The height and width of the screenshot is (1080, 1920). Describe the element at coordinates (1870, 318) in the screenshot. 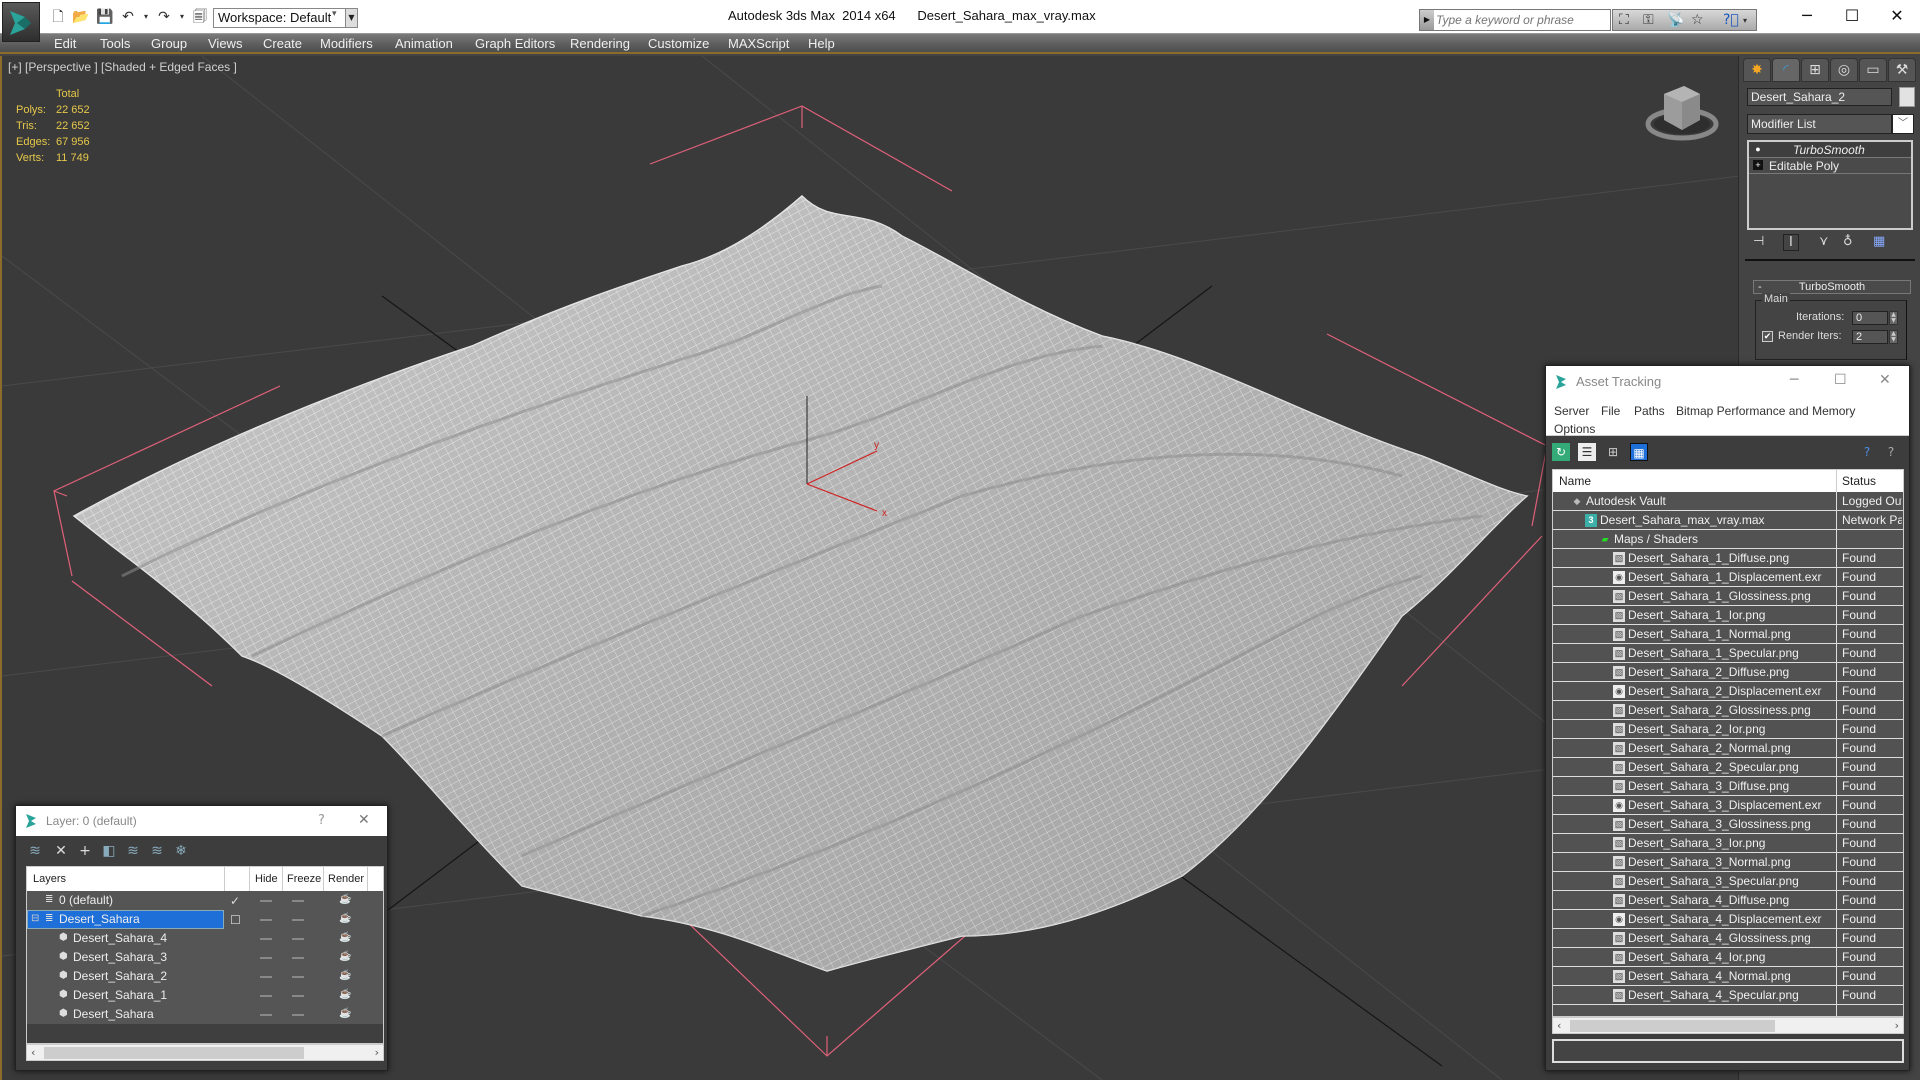

I see `iterations-spinner: 0` at that location.